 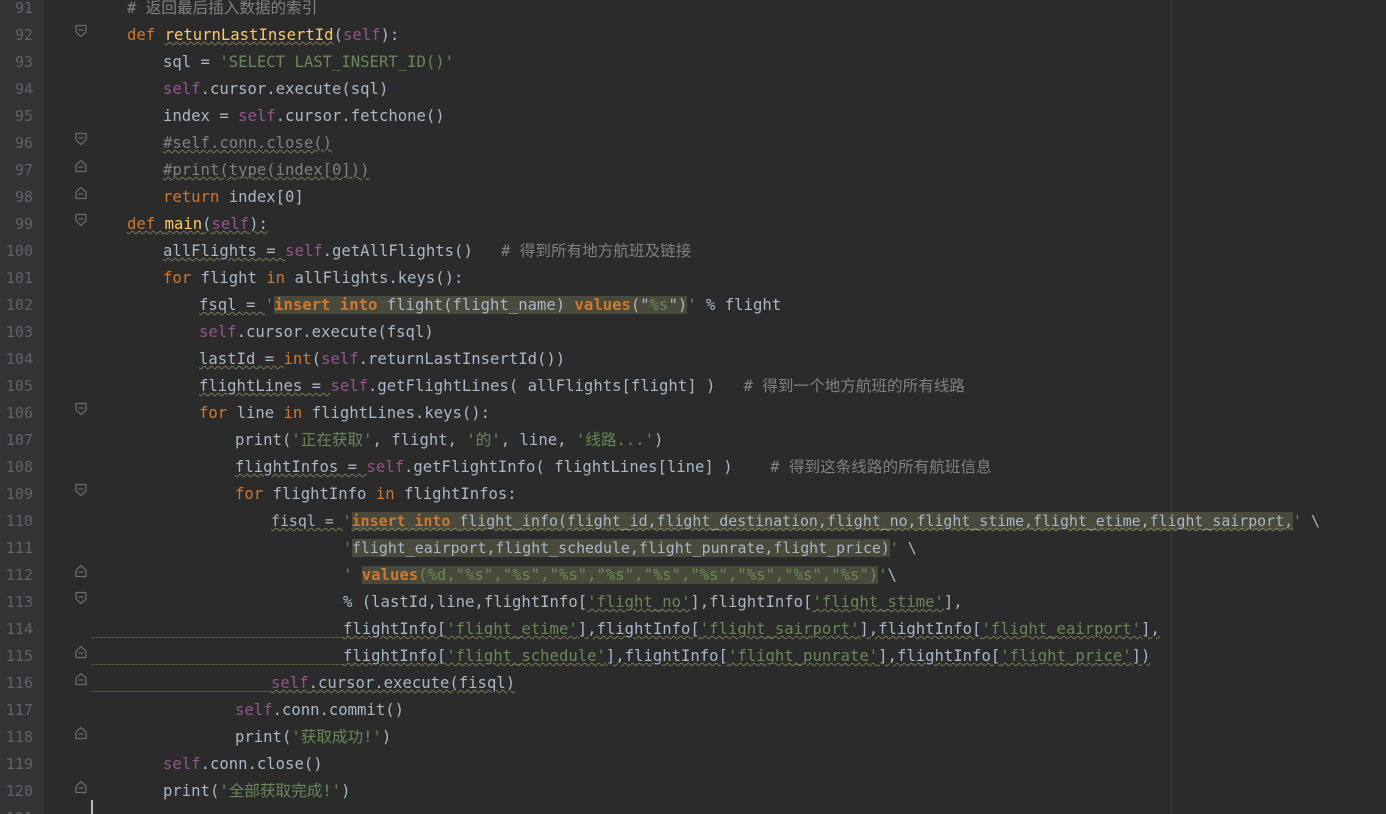 I want to click on line-number: 116, so click(x=19, y=683).